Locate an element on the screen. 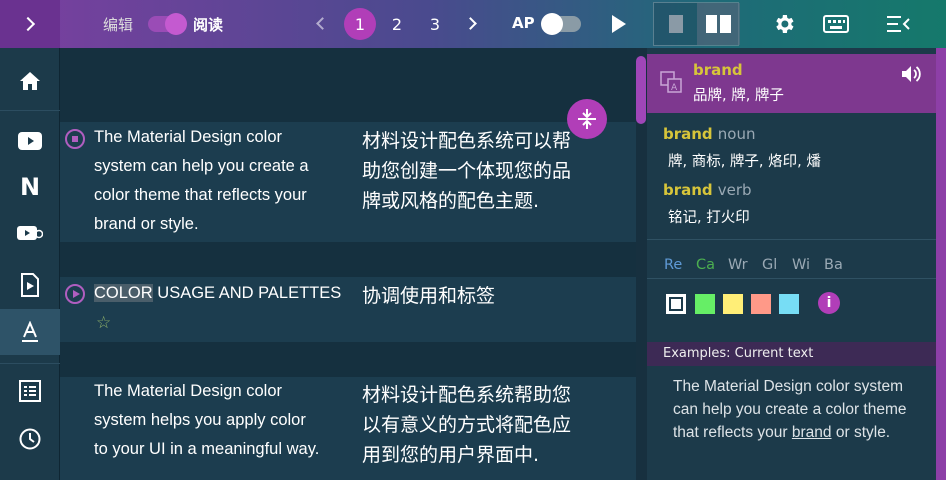  netflix-icon: N is located at coordinates (30, 187).